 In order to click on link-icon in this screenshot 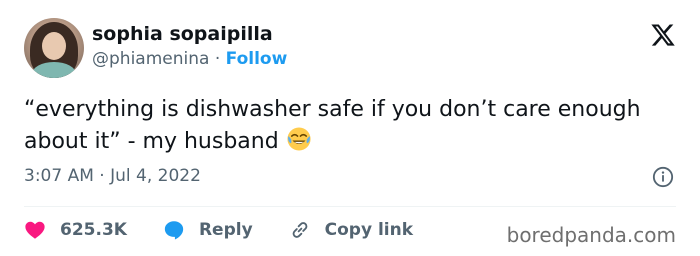, I will do `click(299, 230)`.